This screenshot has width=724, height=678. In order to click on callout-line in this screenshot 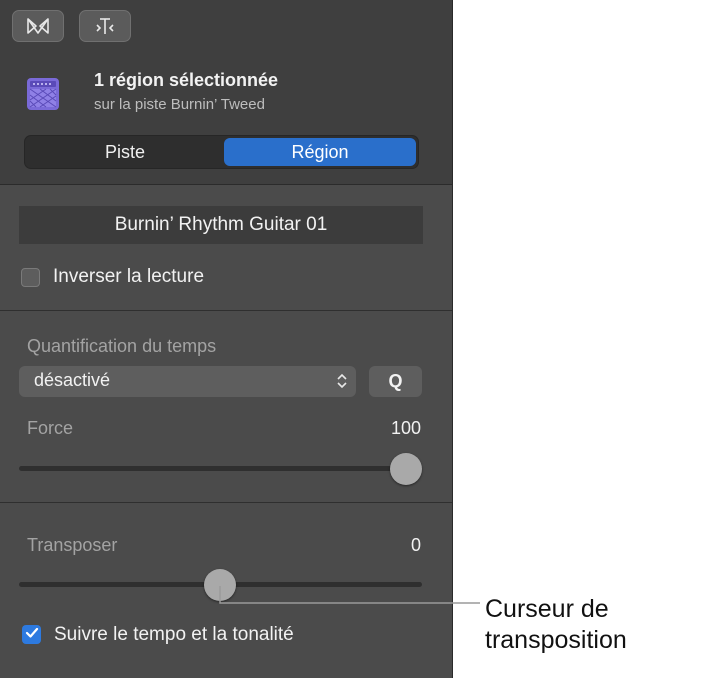, I will do `click(349, 595)`.